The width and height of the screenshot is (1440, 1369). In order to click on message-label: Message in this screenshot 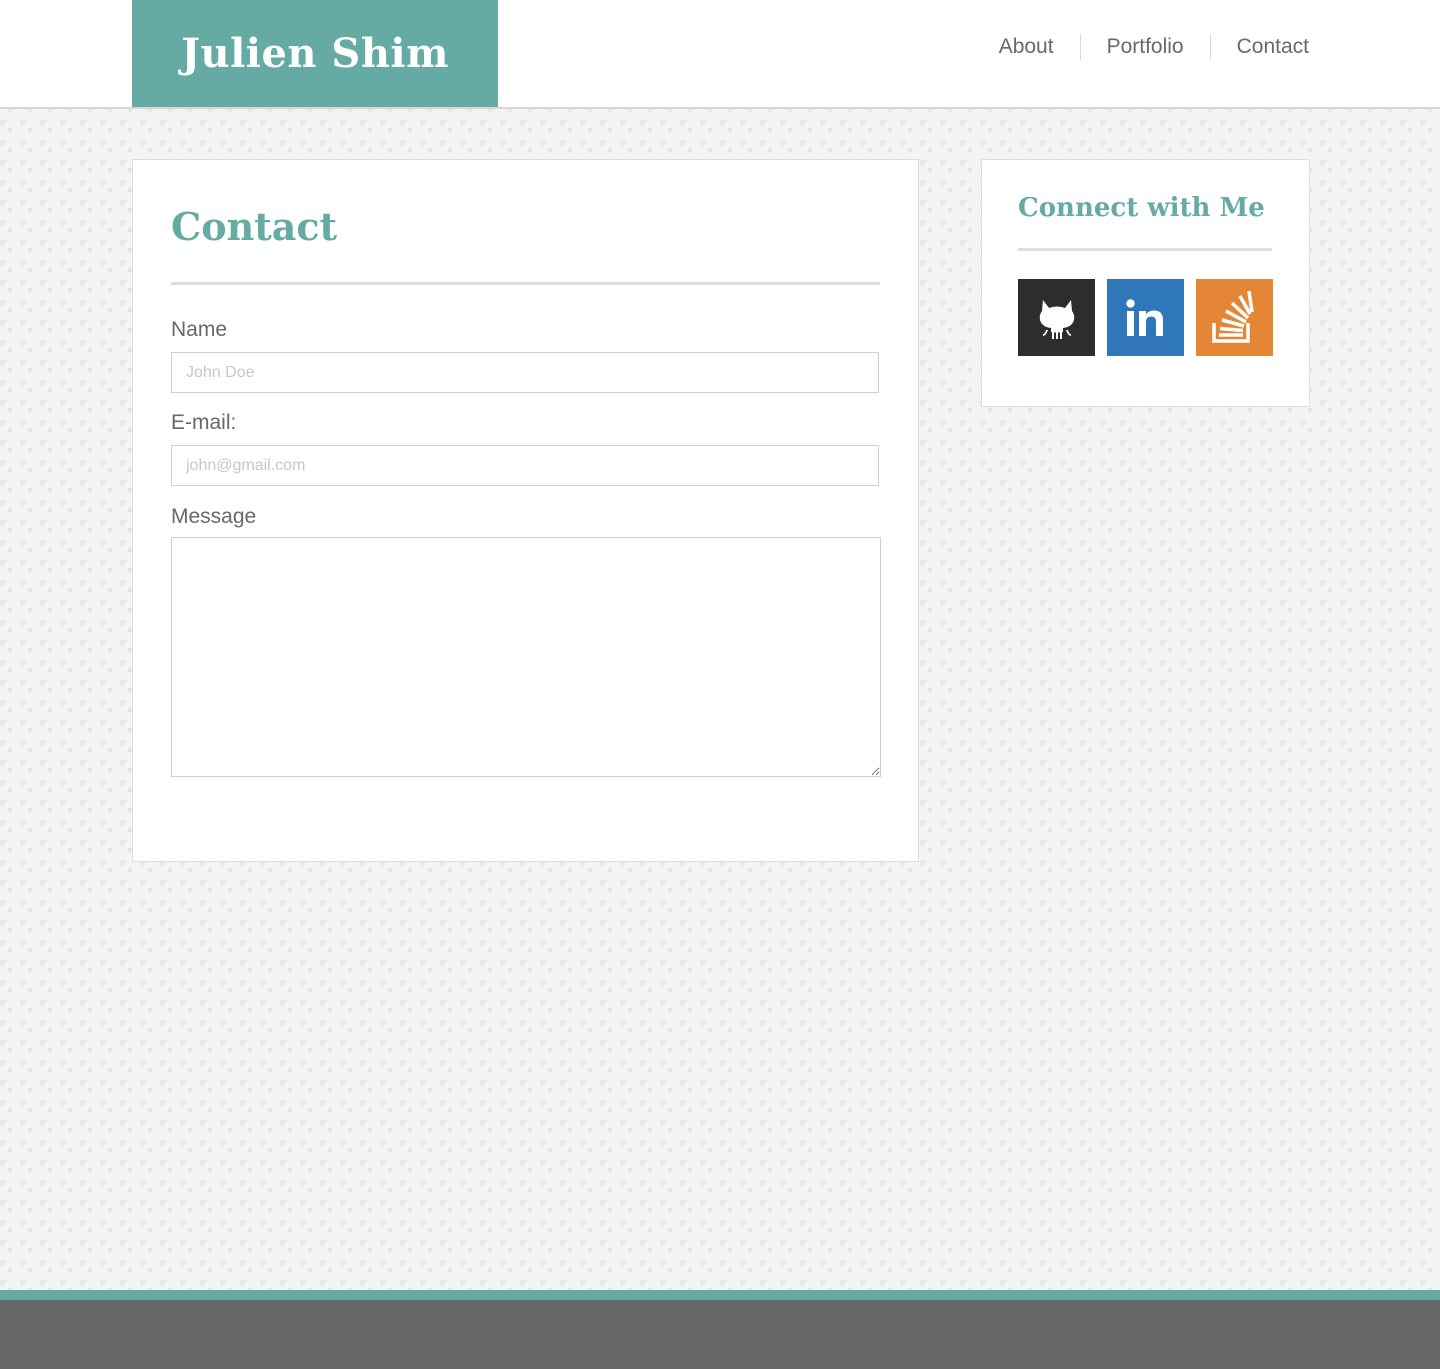, I will do `click(214, 516)`.